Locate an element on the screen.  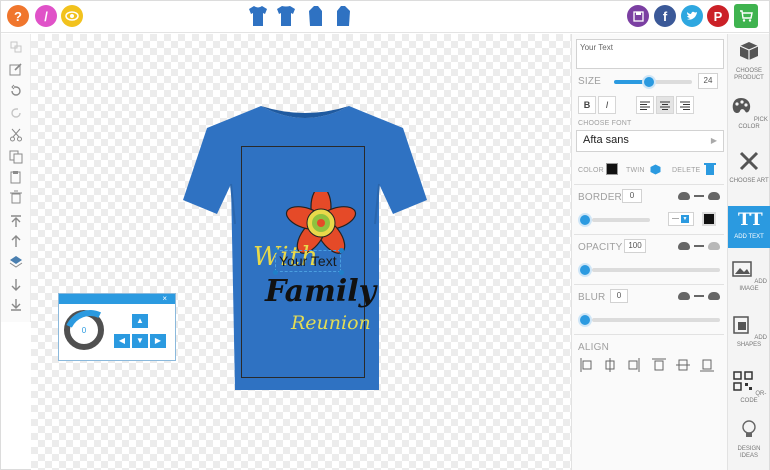
font-selector: Afta sans ▶ is located at coordinates (650, 141).